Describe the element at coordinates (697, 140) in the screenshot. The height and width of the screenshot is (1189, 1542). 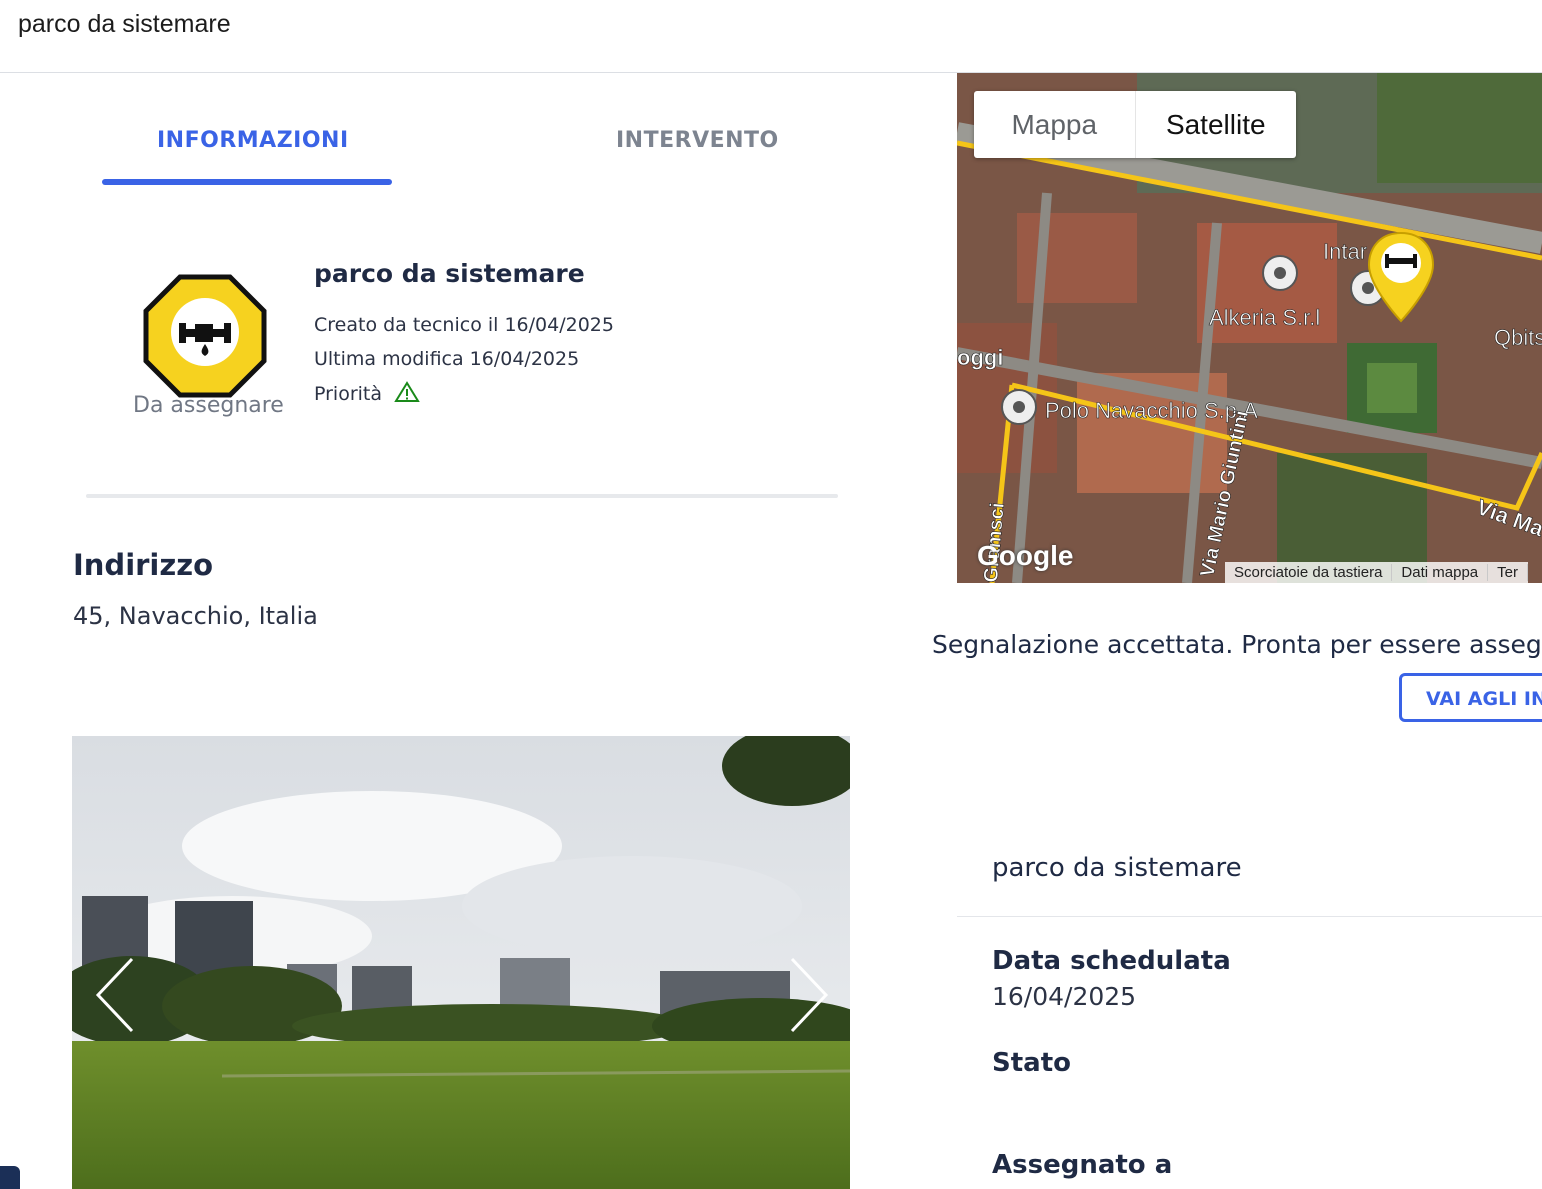
I see `tab-intervento: INTERVENTO` at that location.